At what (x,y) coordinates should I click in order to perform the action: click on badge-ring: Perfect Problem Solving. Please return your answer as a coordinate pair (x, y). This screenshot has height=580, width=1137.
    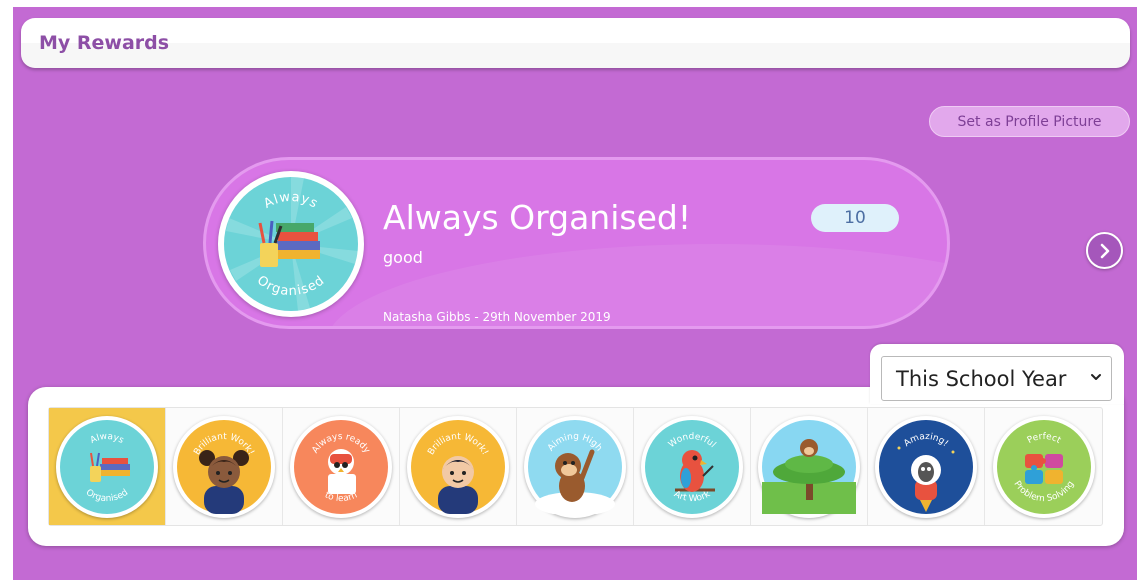
    Looking at the image, I should click on (1043, 466).